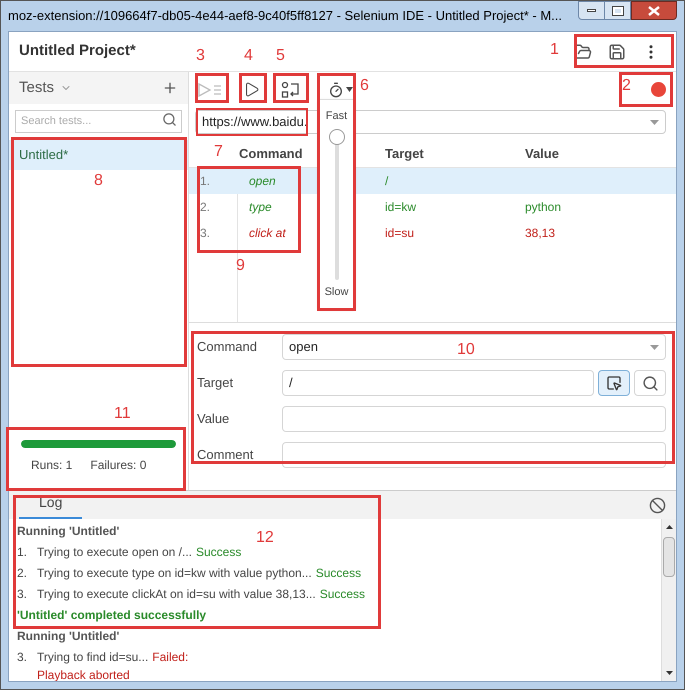  I want to click on tests-title: Tests, so click(36, 88).